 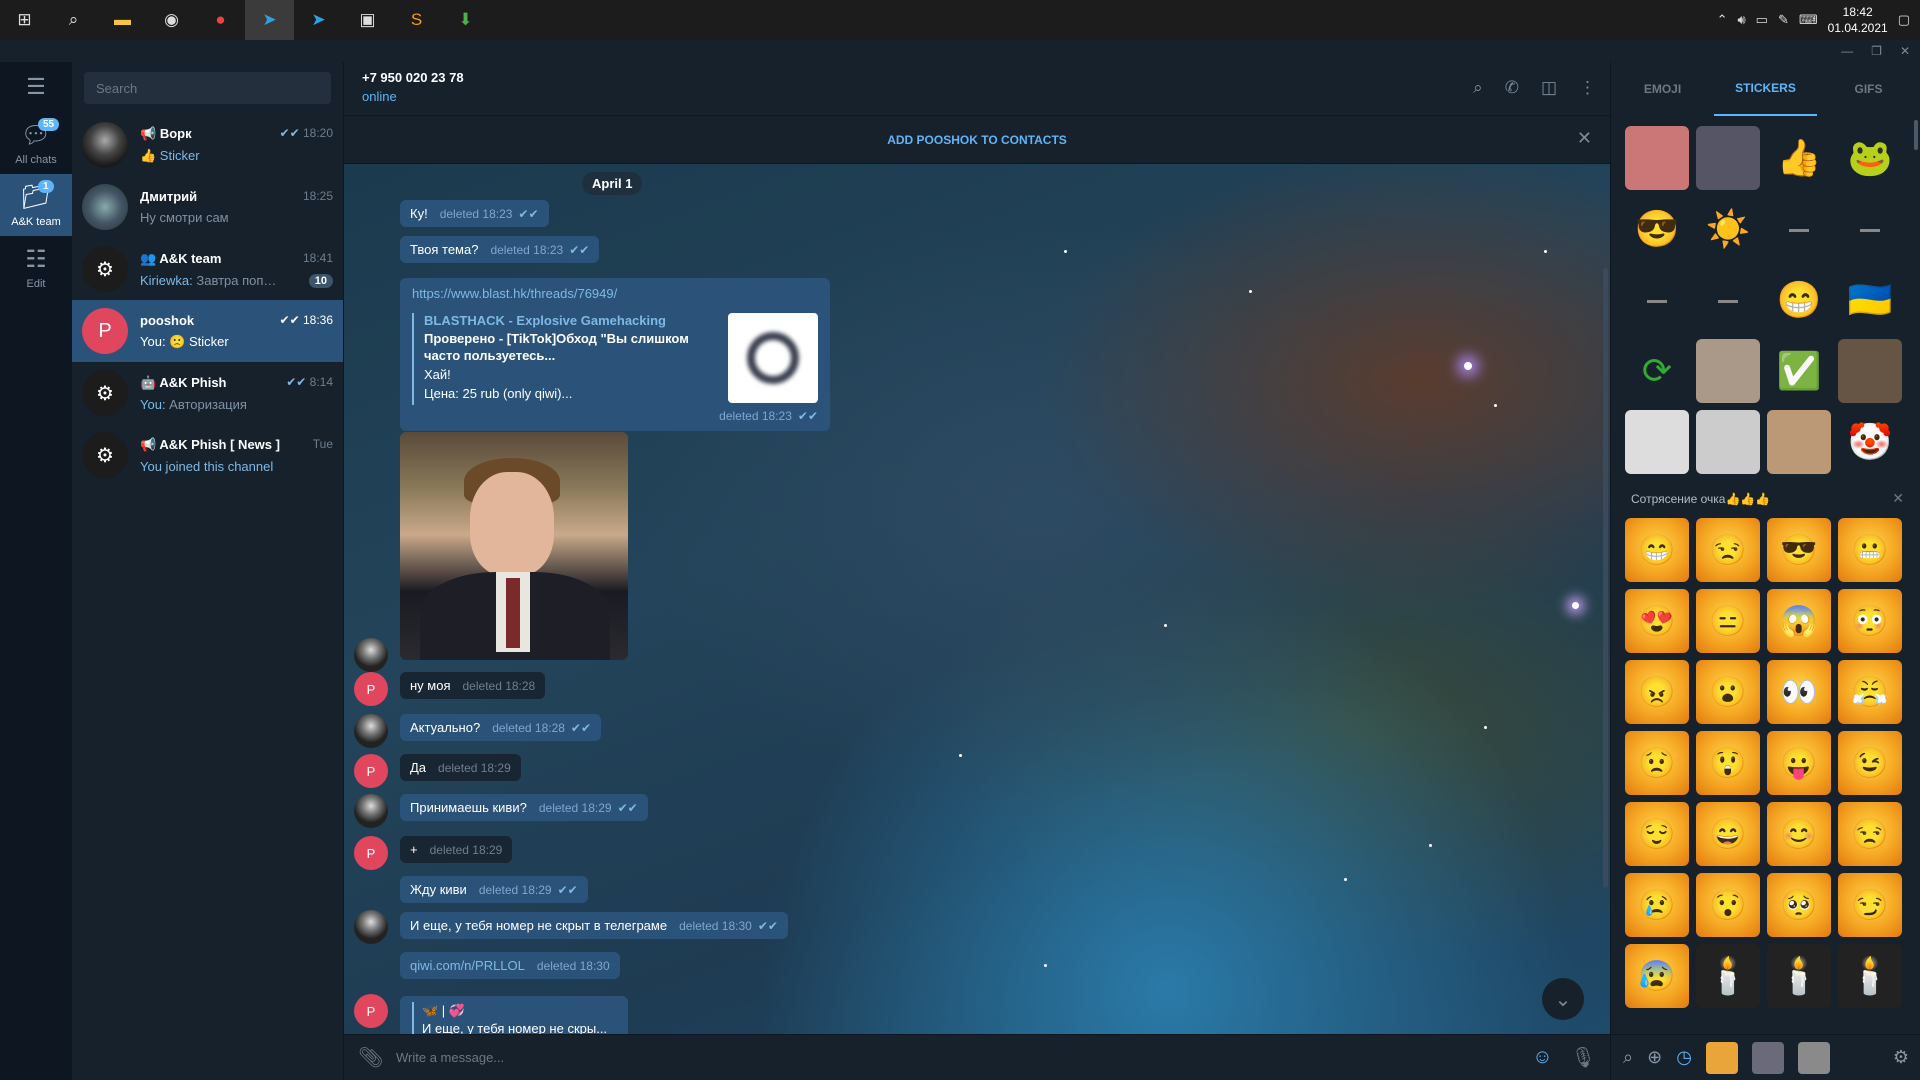 I want to click on sublime-icon: S, so click(x=416, y=20).